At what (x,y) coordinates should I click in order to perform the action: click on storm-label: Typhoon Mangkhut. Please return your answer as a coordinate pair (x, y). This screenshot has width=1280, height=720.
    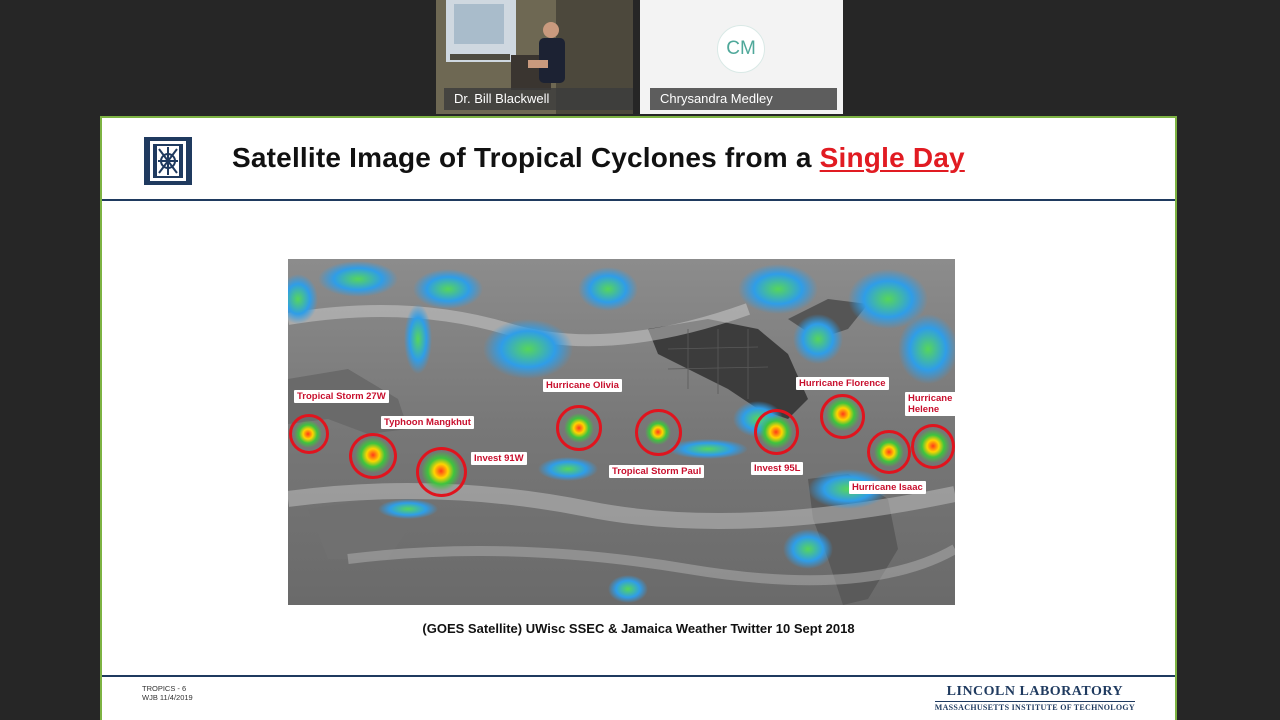
    Looking at the image, I should click on (427, 422).